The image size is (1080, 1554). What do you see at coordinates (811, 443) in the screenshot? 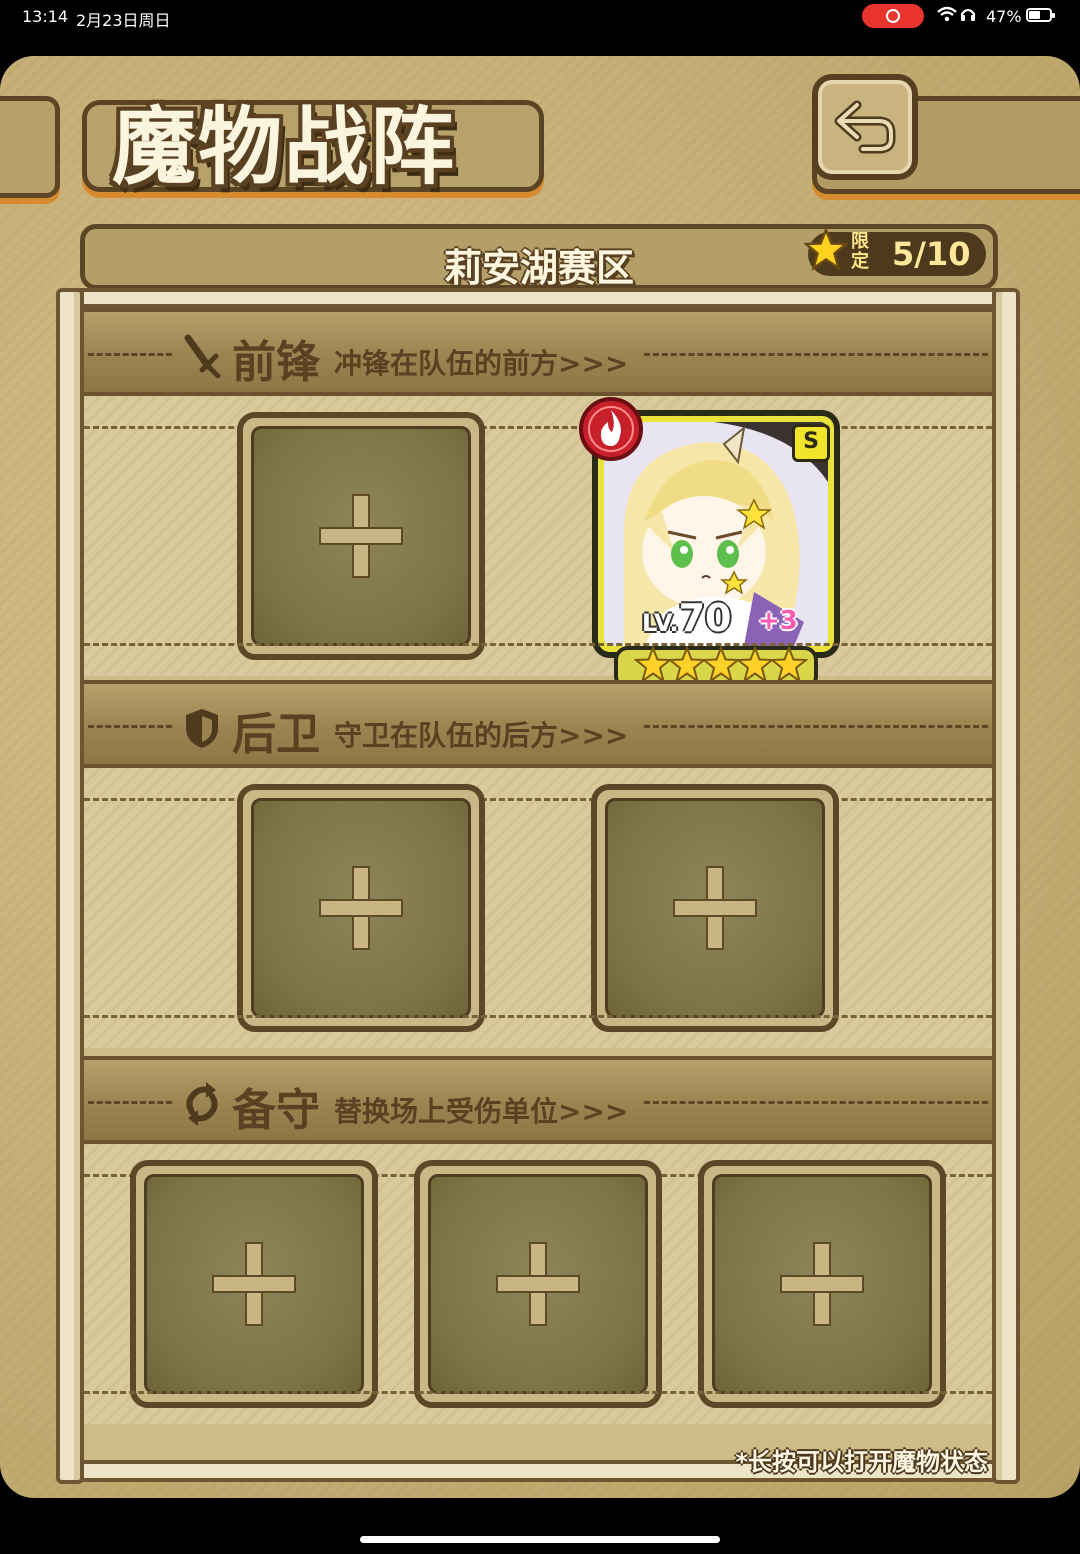
I see `hero-rank-badge: S` at bounding box center [811, 443].